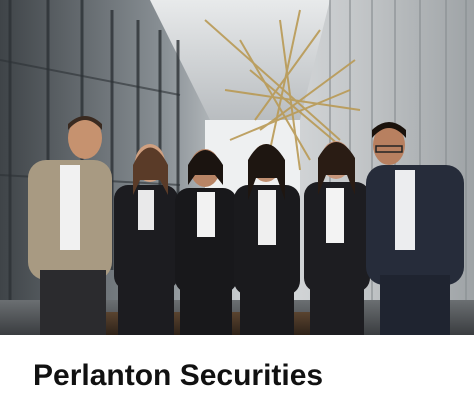  Describe the element at coordinates (178, 376) in the screenshot. I see `company-name: Perlanton Securities` at that location.